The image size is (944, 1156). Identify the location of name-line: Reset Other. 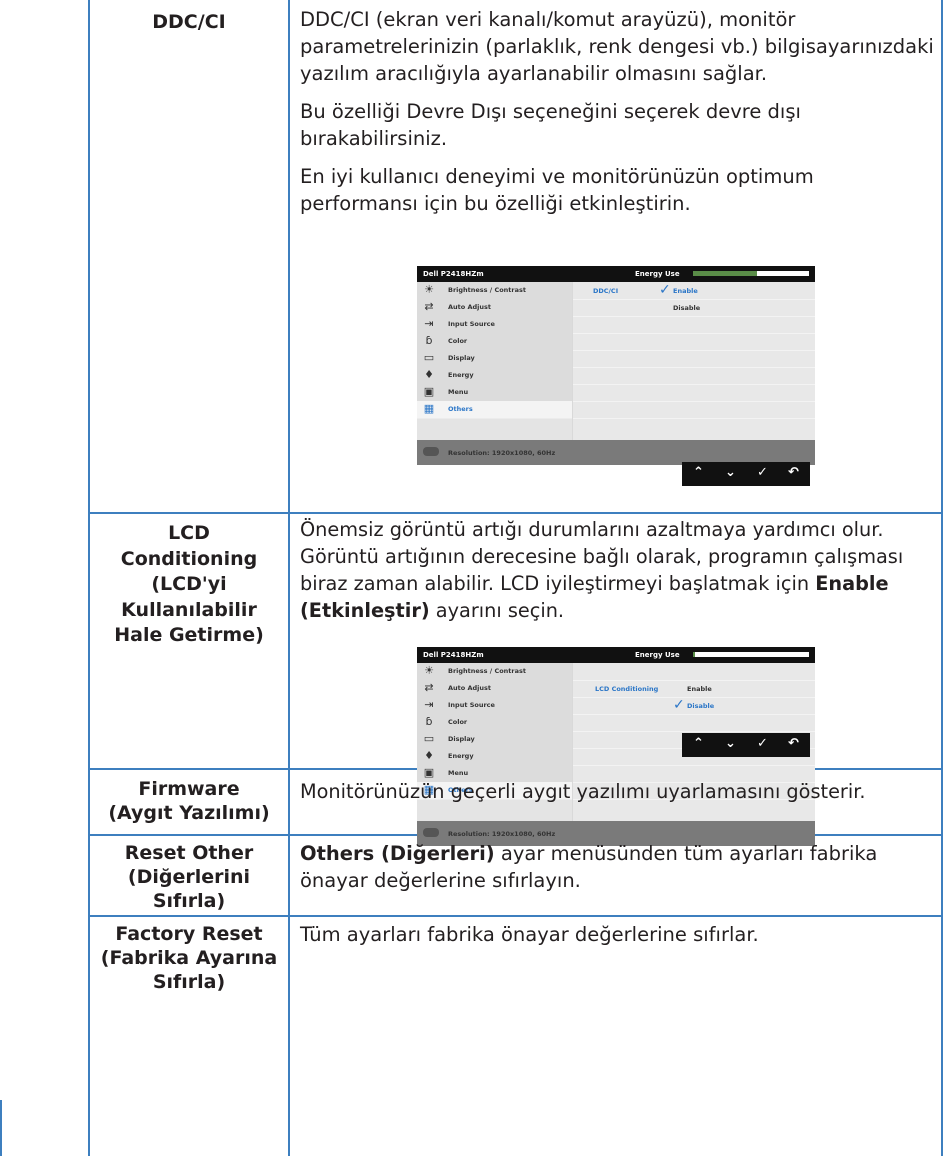
(189, 853).